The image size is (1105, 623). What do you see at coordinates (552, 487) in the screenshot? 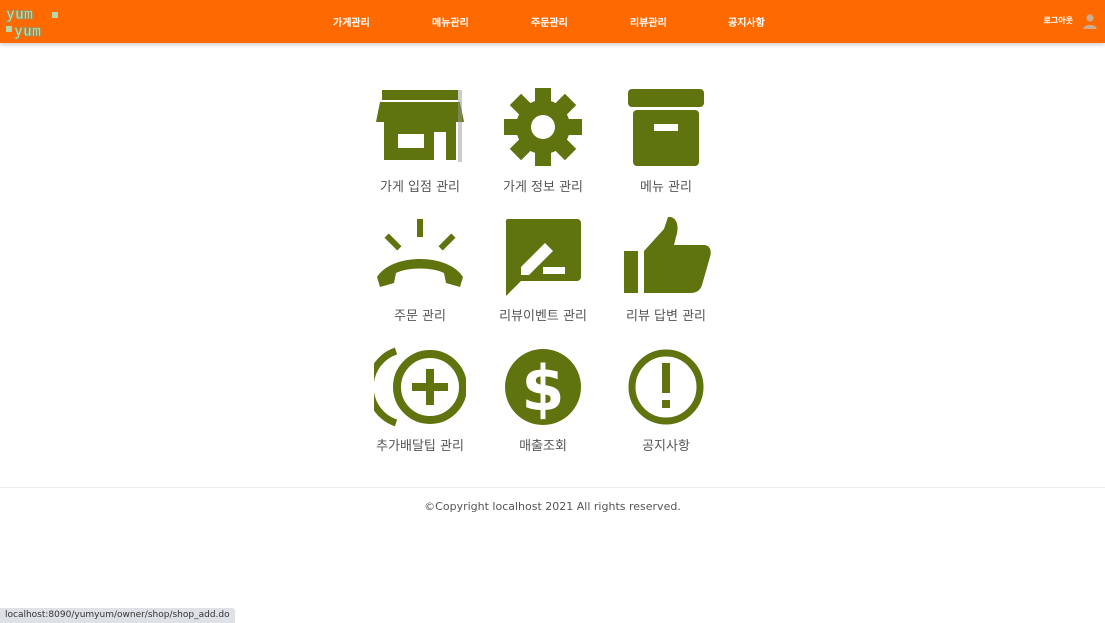
I see `footer-divider` at bounding box center [552, 487].